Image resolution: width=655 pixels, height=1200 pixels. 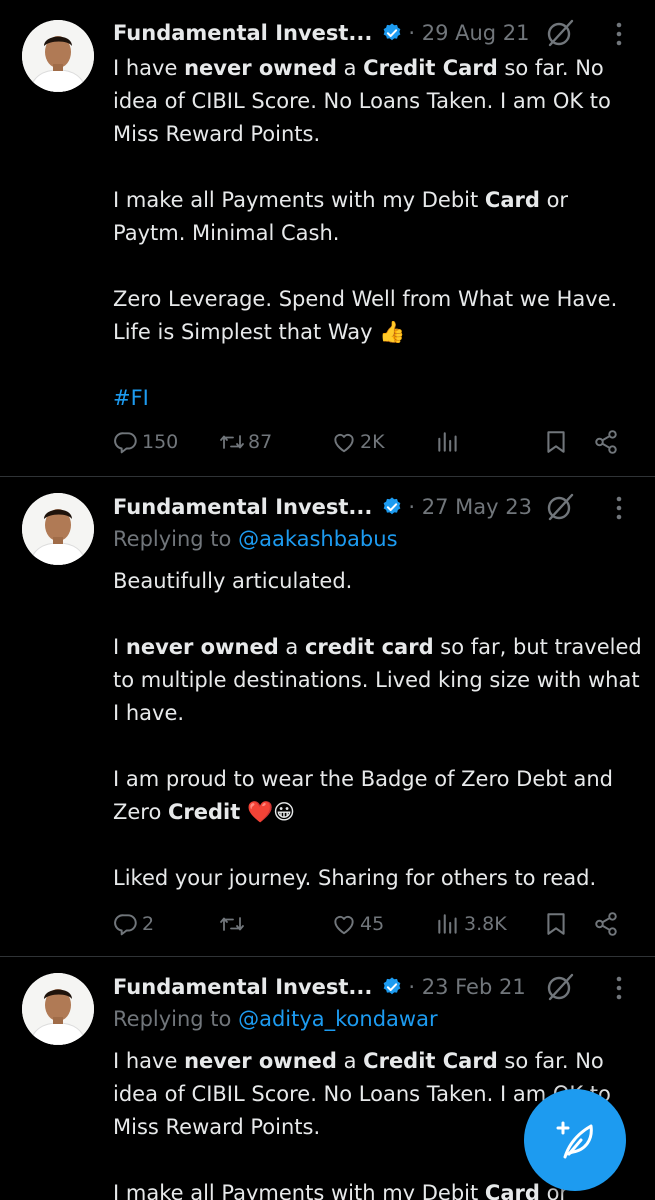 I want to click on text-run: Credit, so click(x=204, y=812).